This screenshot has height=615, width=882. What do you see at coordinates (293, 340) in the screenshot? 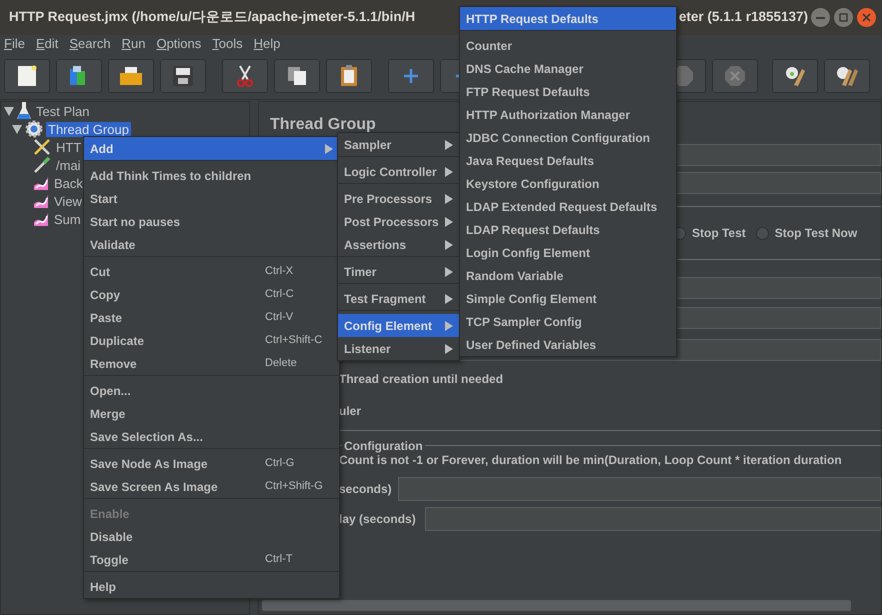
I see `shortcut-label: Ctrl+Shift-C` at bounding box center [293, 340].